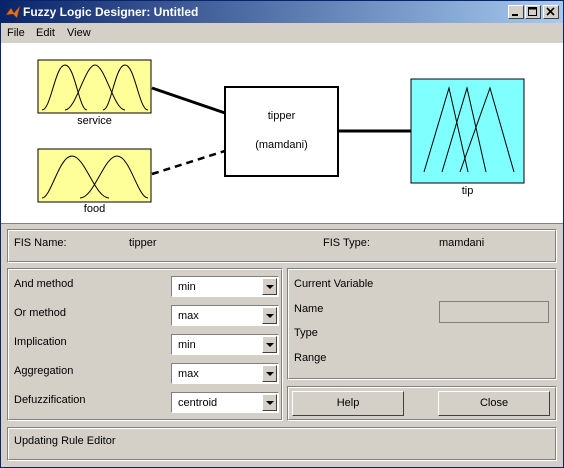 The height and width of the screenshot is (468, 564). I want to click on input-food-block, so click(94, 175).